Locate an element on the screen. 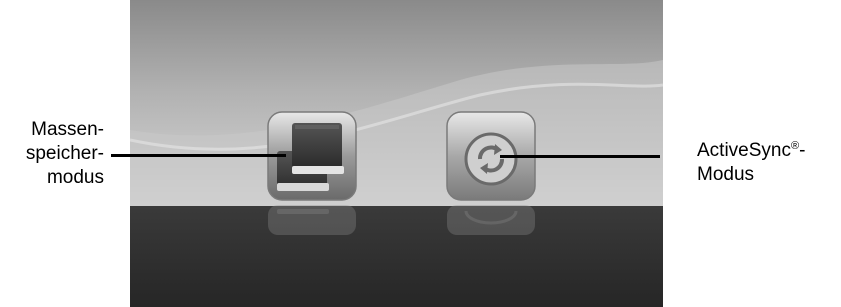  activesync-label-main: ActiveSync is located at coordinates (744, 150).